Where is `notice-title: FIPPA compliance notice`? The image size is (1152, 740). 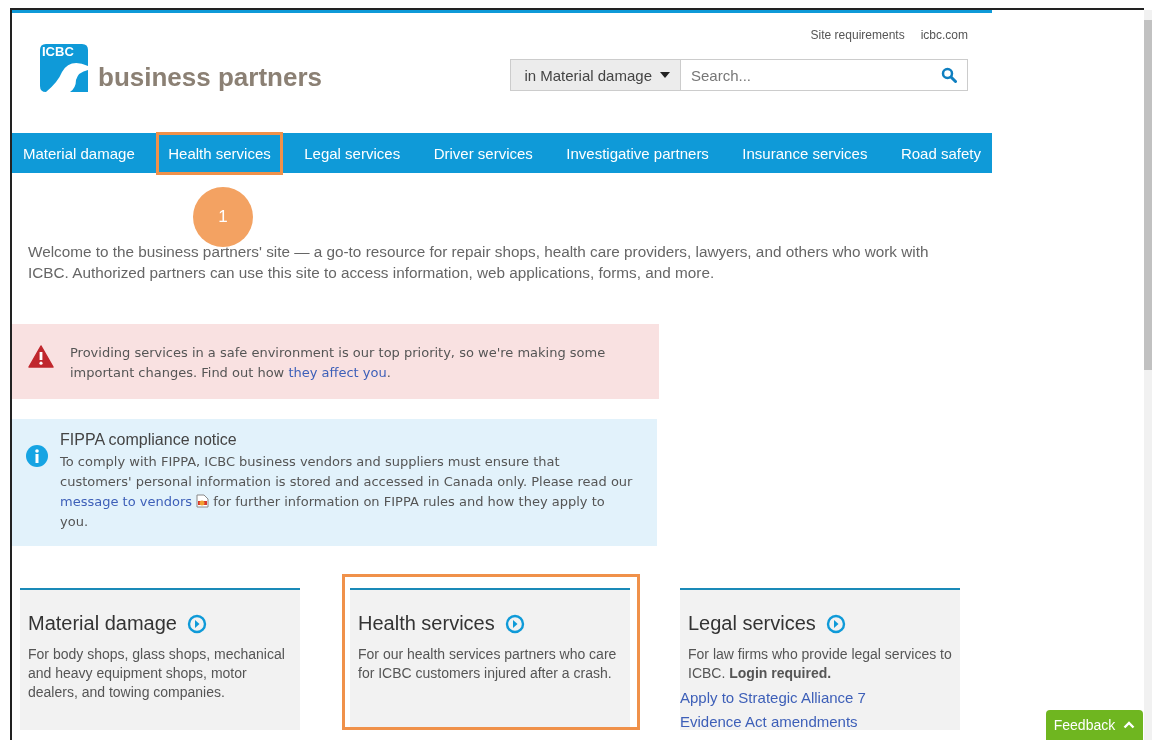 notice-title: FIPPA compliance notice is located at coordinates (149, 440).